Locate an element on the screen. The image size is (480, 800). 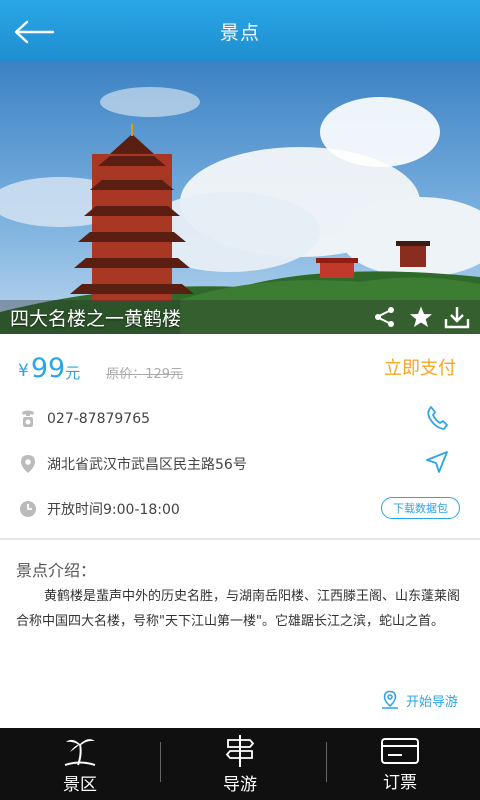
share-icon is located at coordinates (384, 317).